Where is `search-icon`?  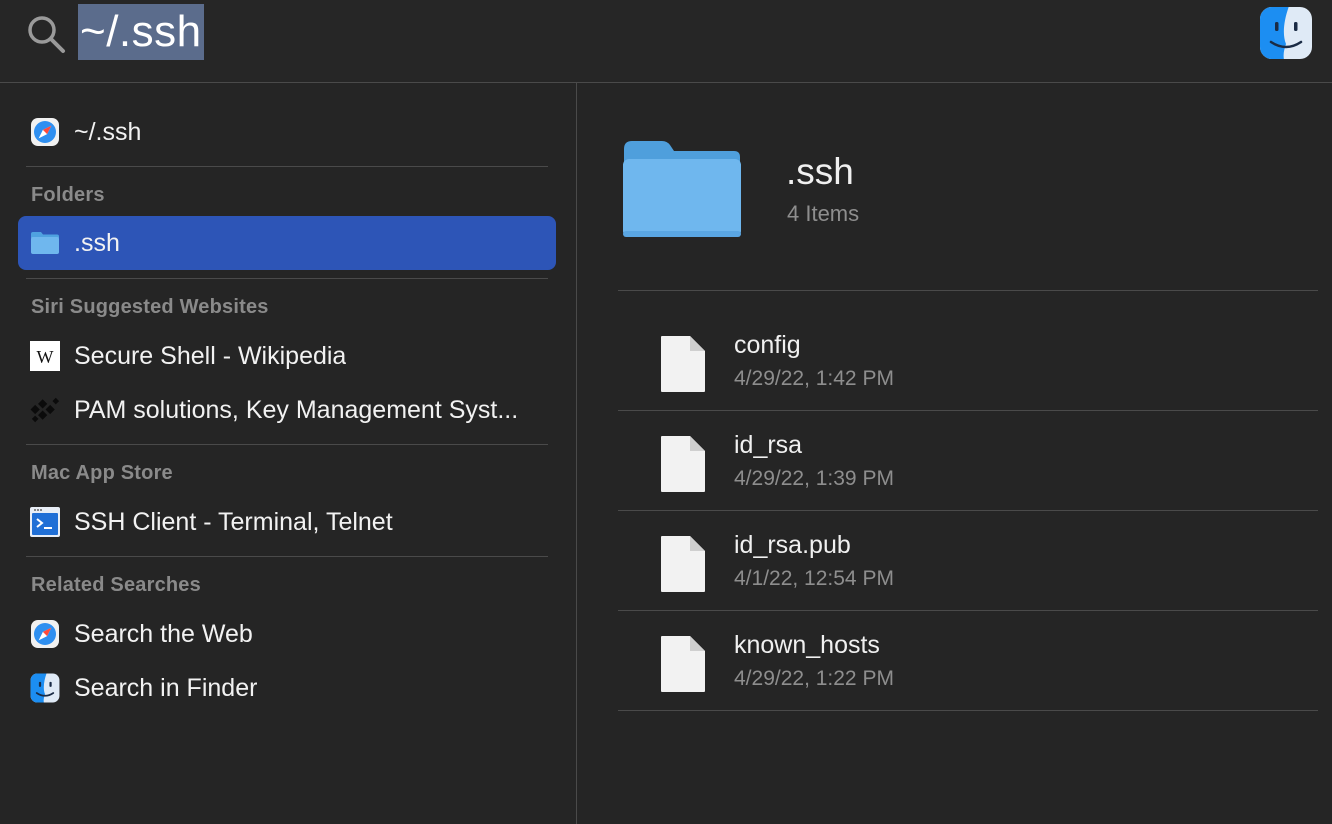 search-icon is located at coordinates (46, 34).